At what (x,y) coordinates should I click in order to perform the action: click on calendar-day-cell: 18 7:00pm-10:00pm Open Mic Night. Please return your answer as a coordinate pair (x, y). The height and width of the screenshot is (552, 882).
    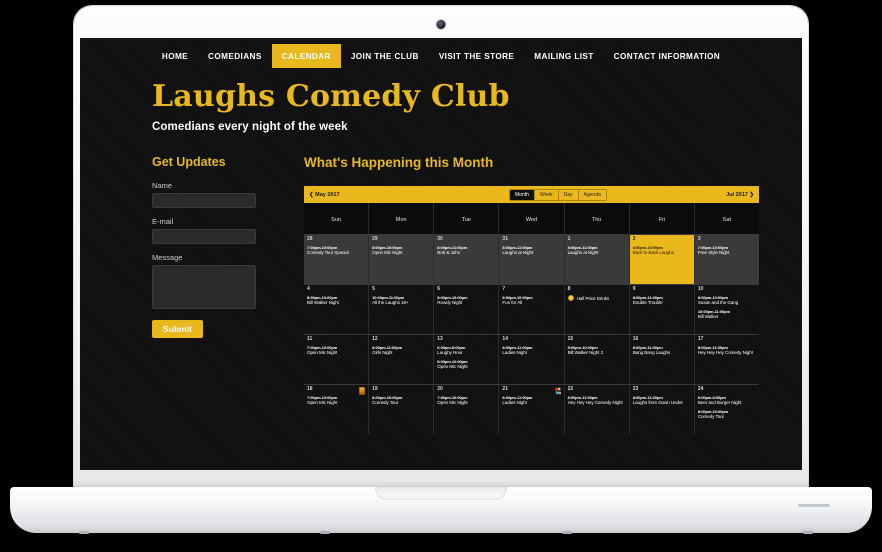
    Looking at the image, I should click on (336, 409).